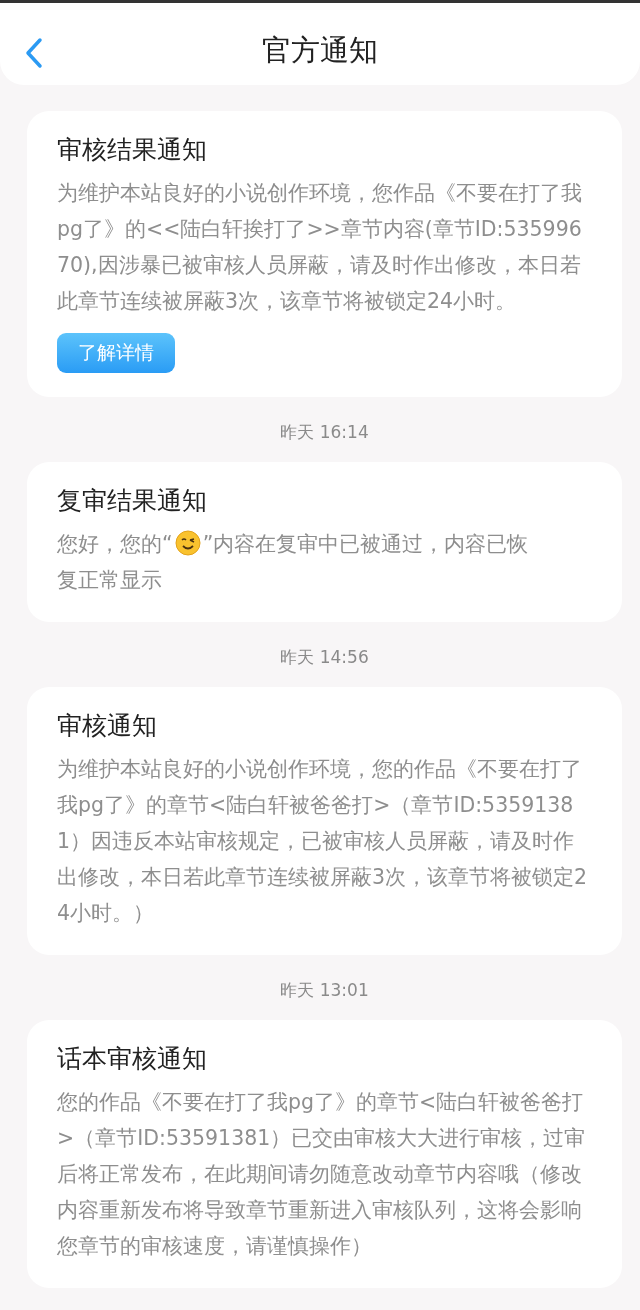 This screenshot has width=640, height=1310. I want to click on details-button: 了解详情, so click(116, 353).